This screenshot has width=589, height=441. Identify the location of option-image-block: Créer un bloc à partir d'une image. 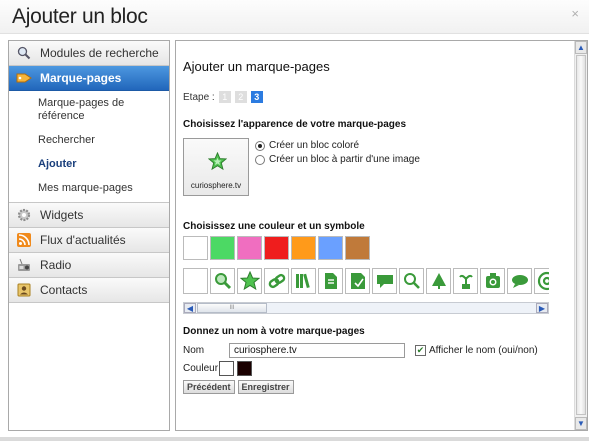
(337, 159).